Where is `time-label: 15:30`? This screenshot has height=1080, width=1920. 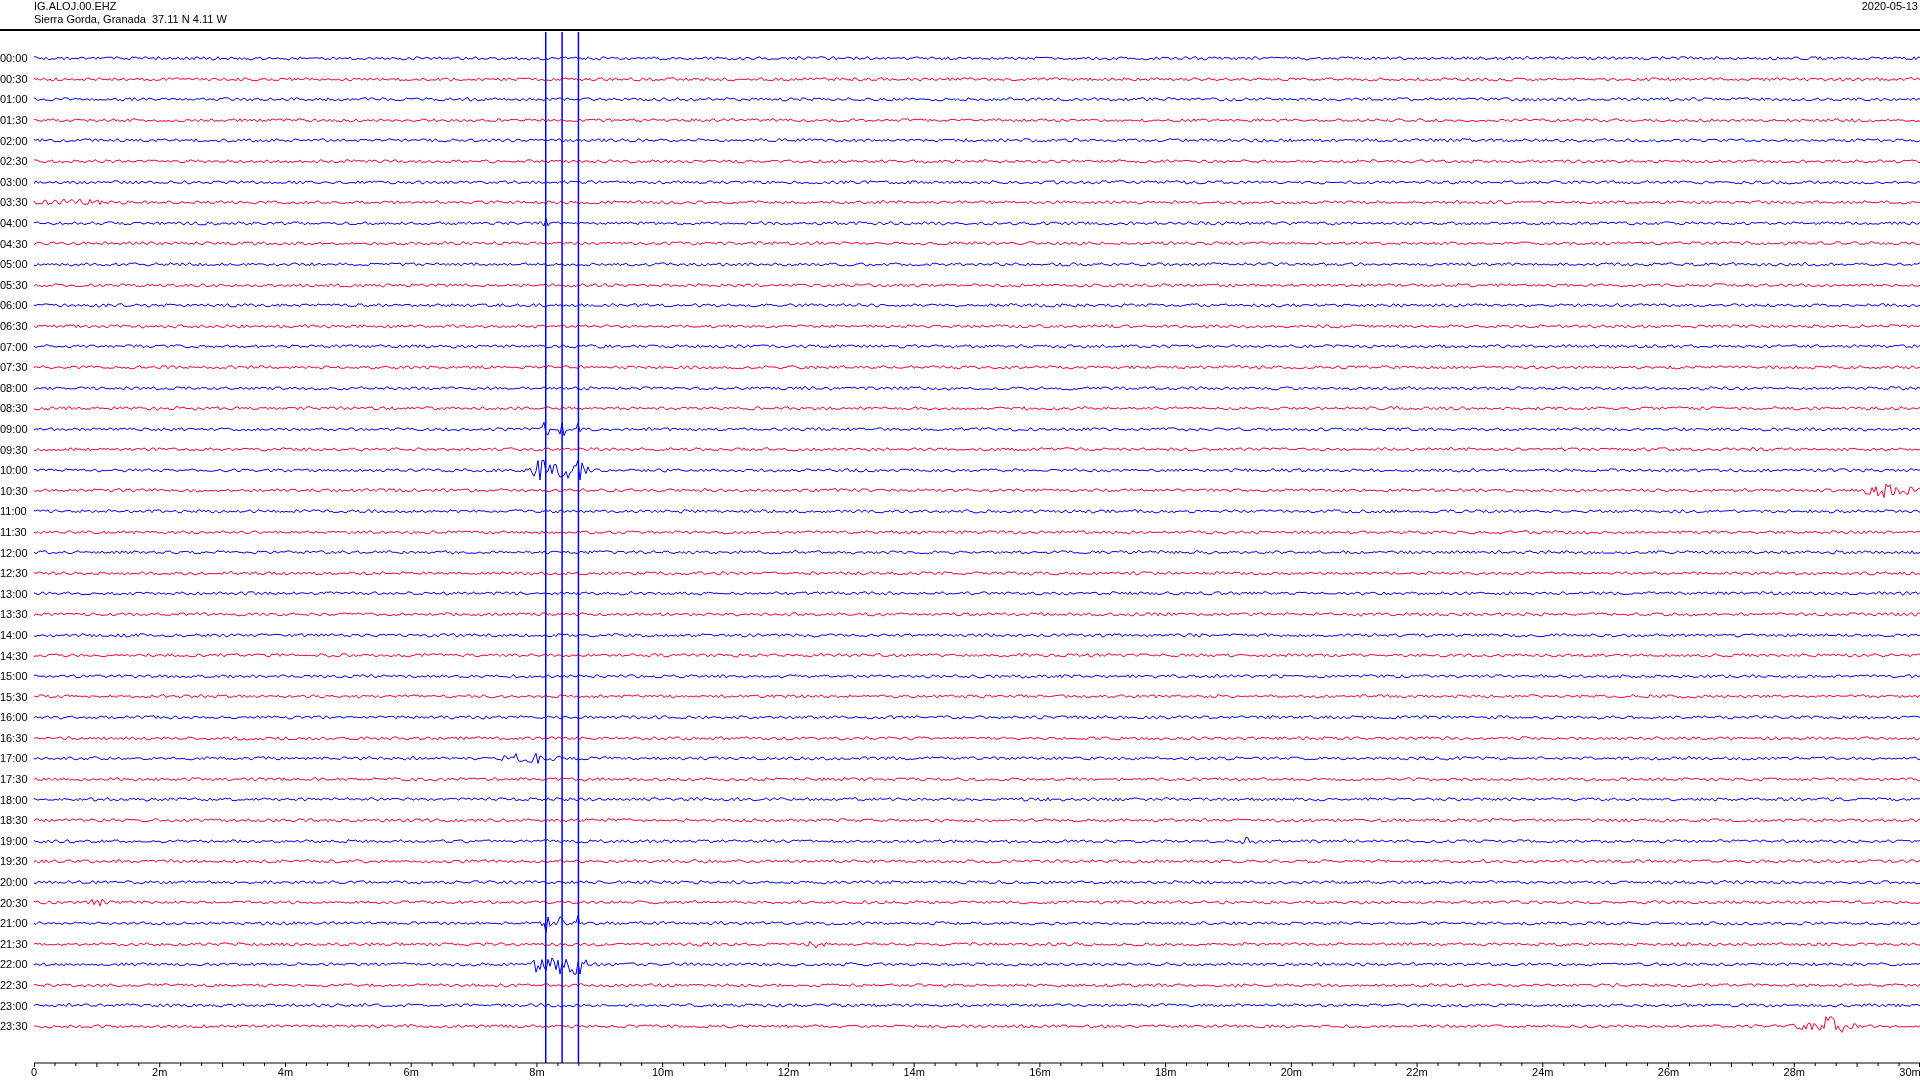 time-label: 15:30 is located at coordinates (14, 696).